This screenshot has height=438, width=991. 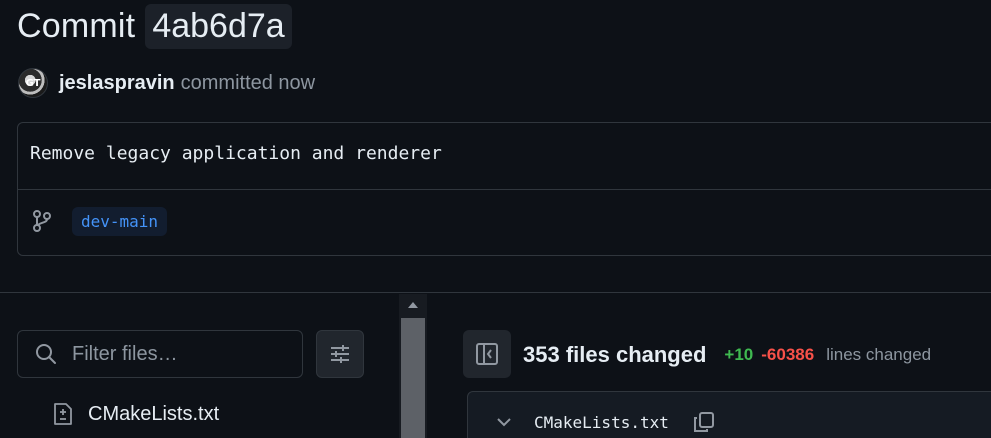 I want to click on commit-title-prefix: Commit, so click(x=76, y=25).